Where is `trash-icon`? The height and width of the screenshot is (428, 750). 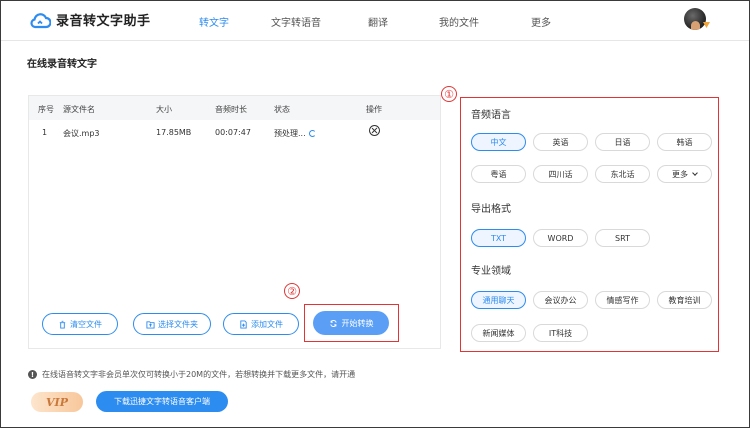 trash-icon is located at coordinates (62, 324).